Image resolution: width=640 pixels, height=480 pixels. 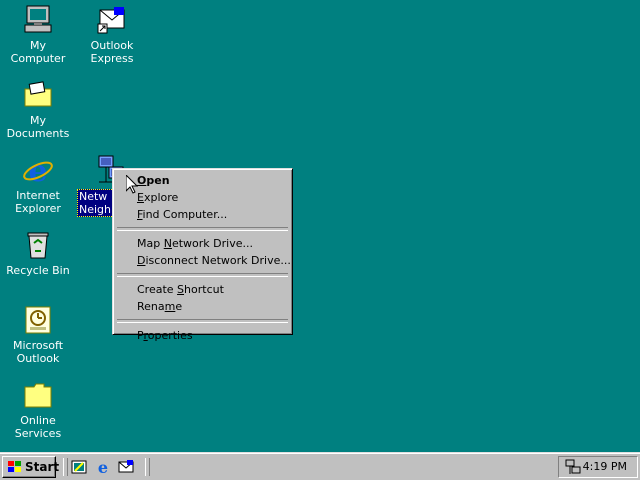 What do you see at coordinates (38, 270) in the screenshot?
I see `desktop-icon-label: Recycle Bin` at bounding box center [38, 270].